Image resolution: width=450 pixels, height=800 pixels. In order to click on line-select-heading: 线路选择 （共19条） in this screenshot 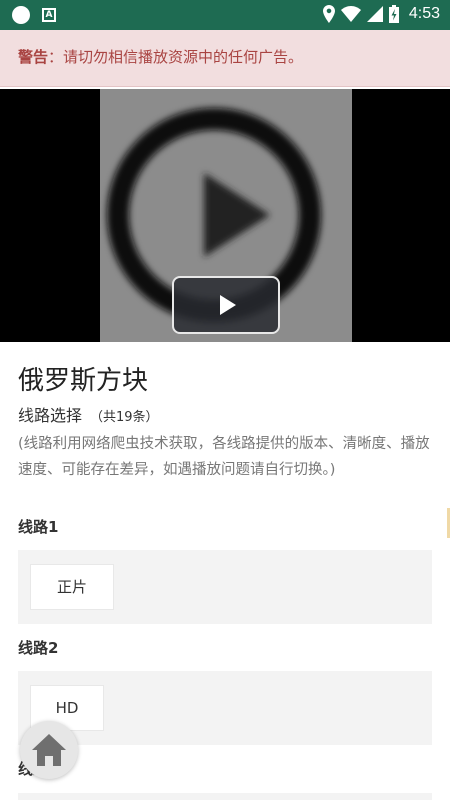, I will do `click(88, 414)`.